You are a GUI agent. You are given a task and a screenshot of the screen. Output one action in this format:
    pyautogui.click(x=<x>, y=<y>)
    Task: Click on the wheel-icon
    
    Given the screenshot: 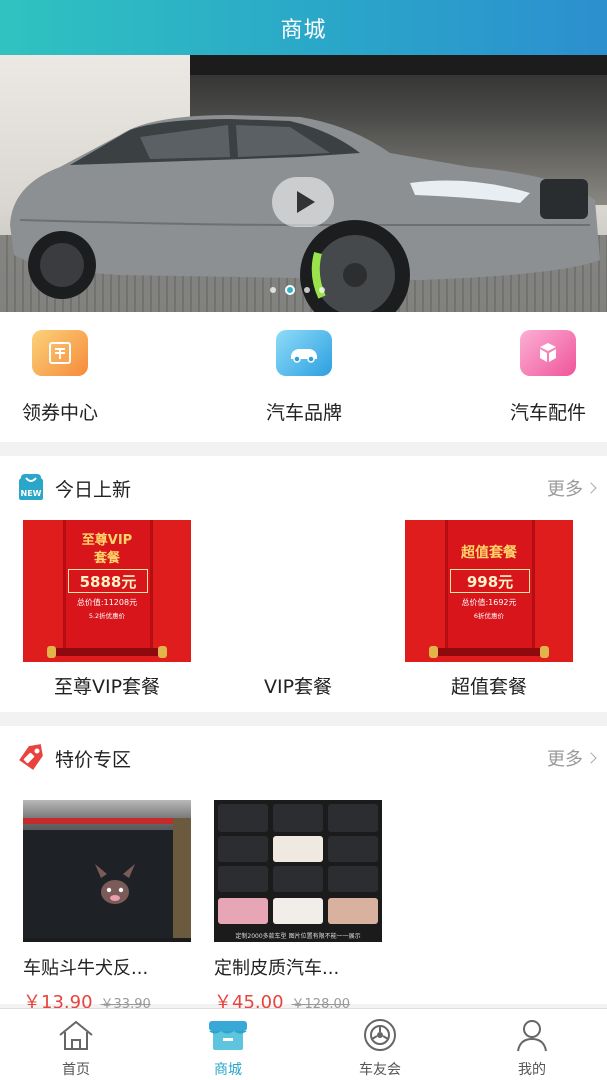 What is the action you would take?
    pyautogui.click(x=380, y=1035)
    